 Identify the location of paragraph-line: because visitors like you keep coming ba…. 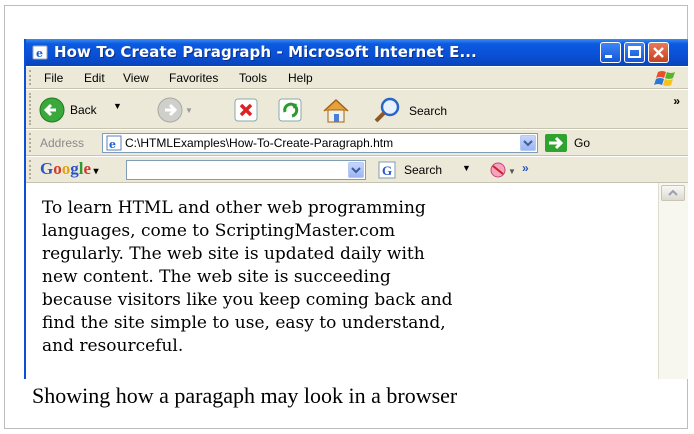
(247, 300).